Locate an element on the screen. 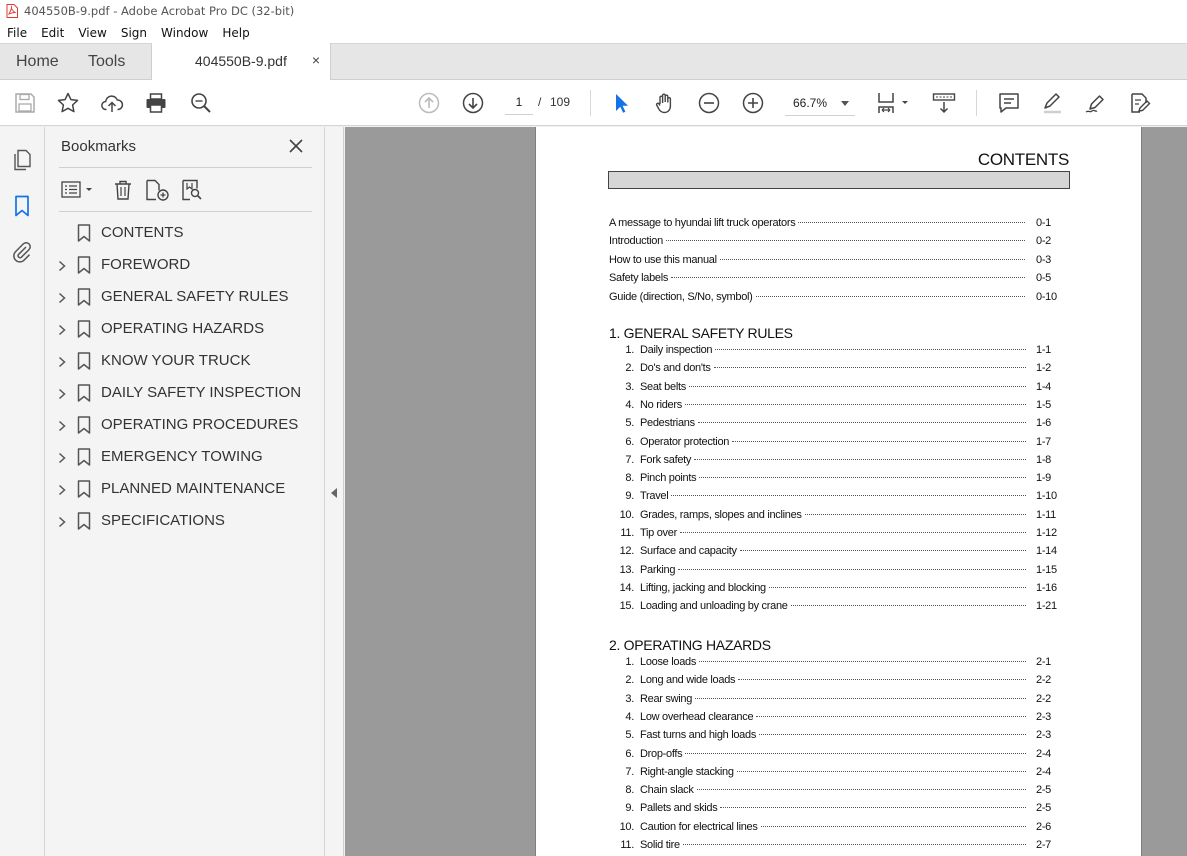 The image size is (1187, 856). hand-tool-icon is located at coordinates (665, 103).